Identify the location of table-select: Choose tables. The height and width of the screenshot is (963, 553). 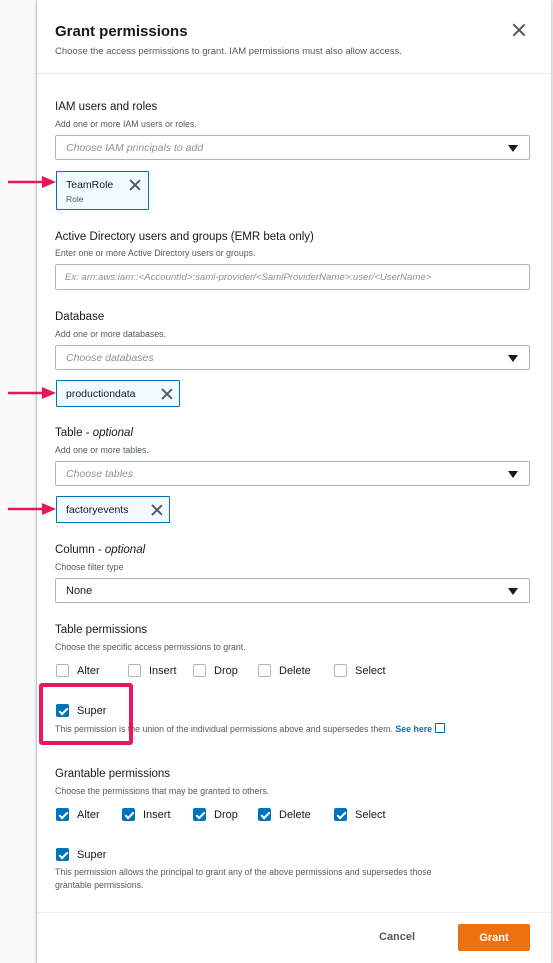
(292, 473).